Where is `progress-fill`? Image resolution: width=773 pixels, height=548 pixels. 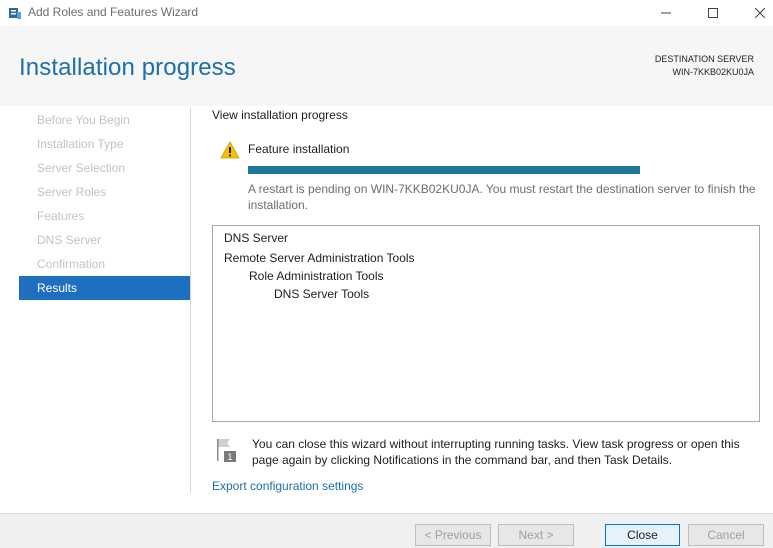 progress-fill is located at coordinates (444, 170).